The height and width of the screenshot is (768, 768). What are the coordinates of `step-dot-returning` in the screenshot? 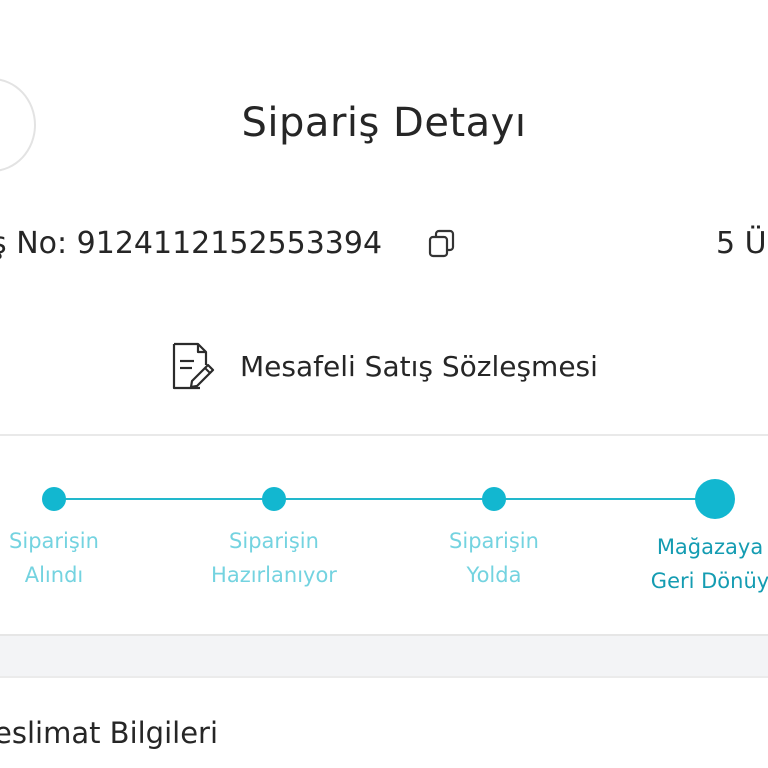 It's located at (715, 499).